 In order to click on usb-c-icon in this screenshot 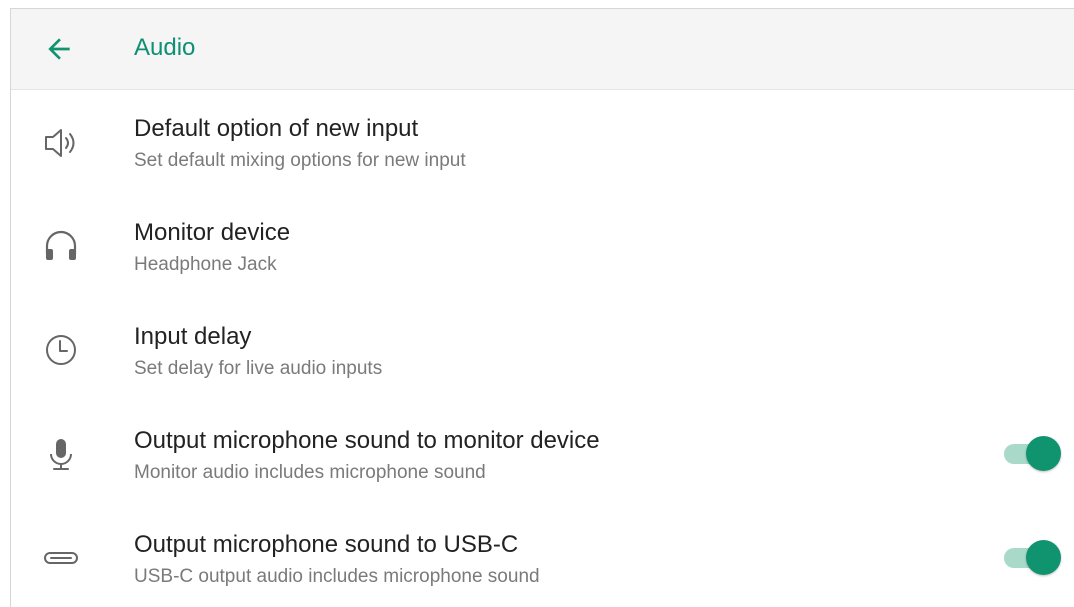, I will do `click(61, 558)`.